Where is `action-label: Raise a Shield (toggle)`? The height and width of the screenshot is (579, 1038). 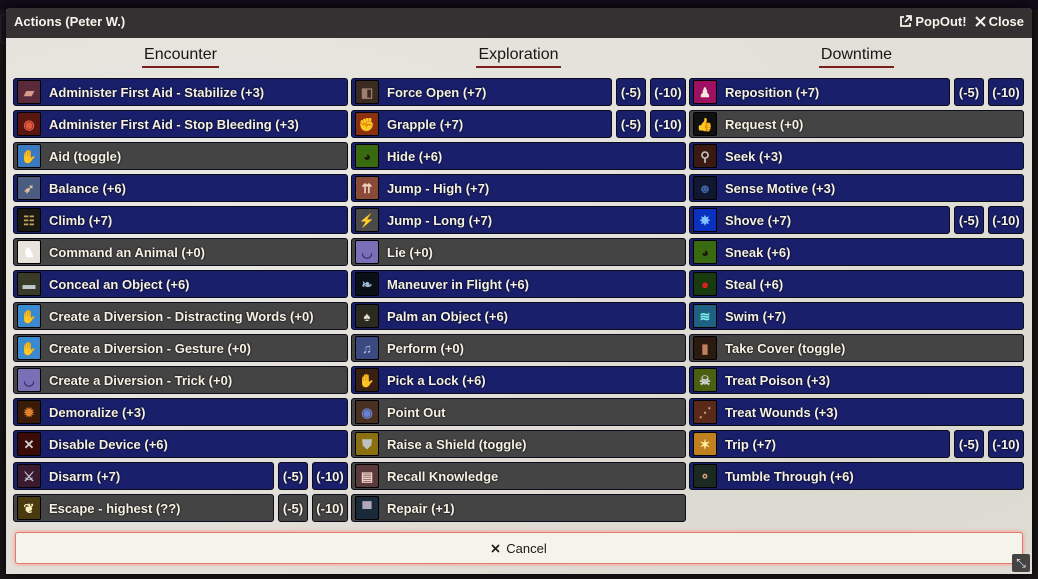 action-label: Raise a Shield (toggle) is located at coordinates (457, 444).